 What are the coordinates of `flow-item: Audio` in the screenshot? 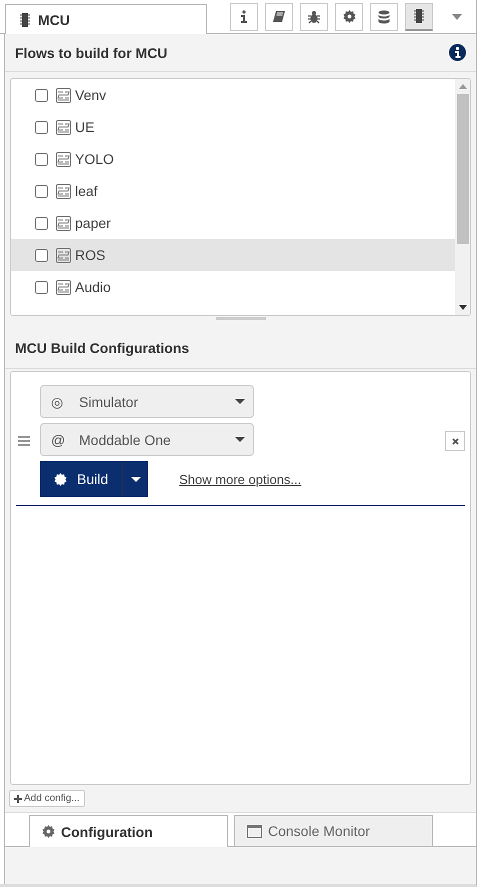 It's located at (233, 287).